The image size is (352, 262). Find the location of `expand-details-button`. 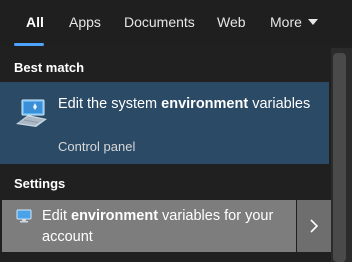

expand-details-button is located at coordinates (314, 226).